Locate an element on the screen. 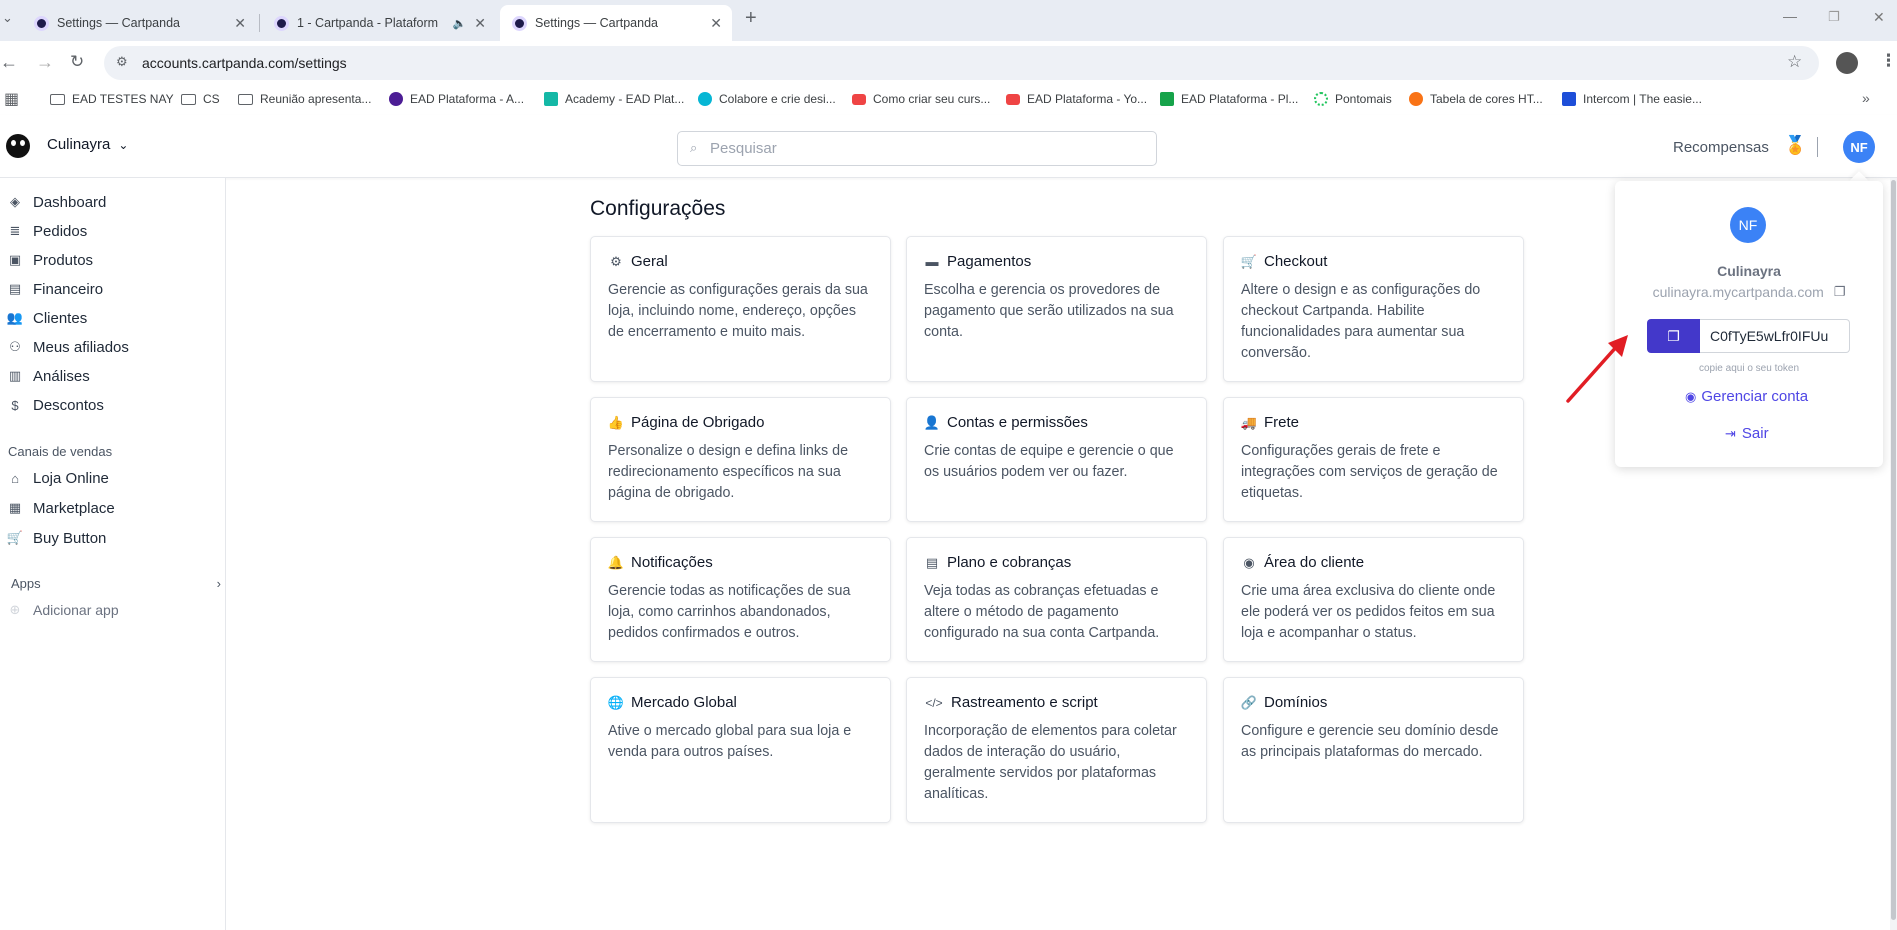 This screenshot has width=1897, height=930. search-input is located at coordinates (930, 148).